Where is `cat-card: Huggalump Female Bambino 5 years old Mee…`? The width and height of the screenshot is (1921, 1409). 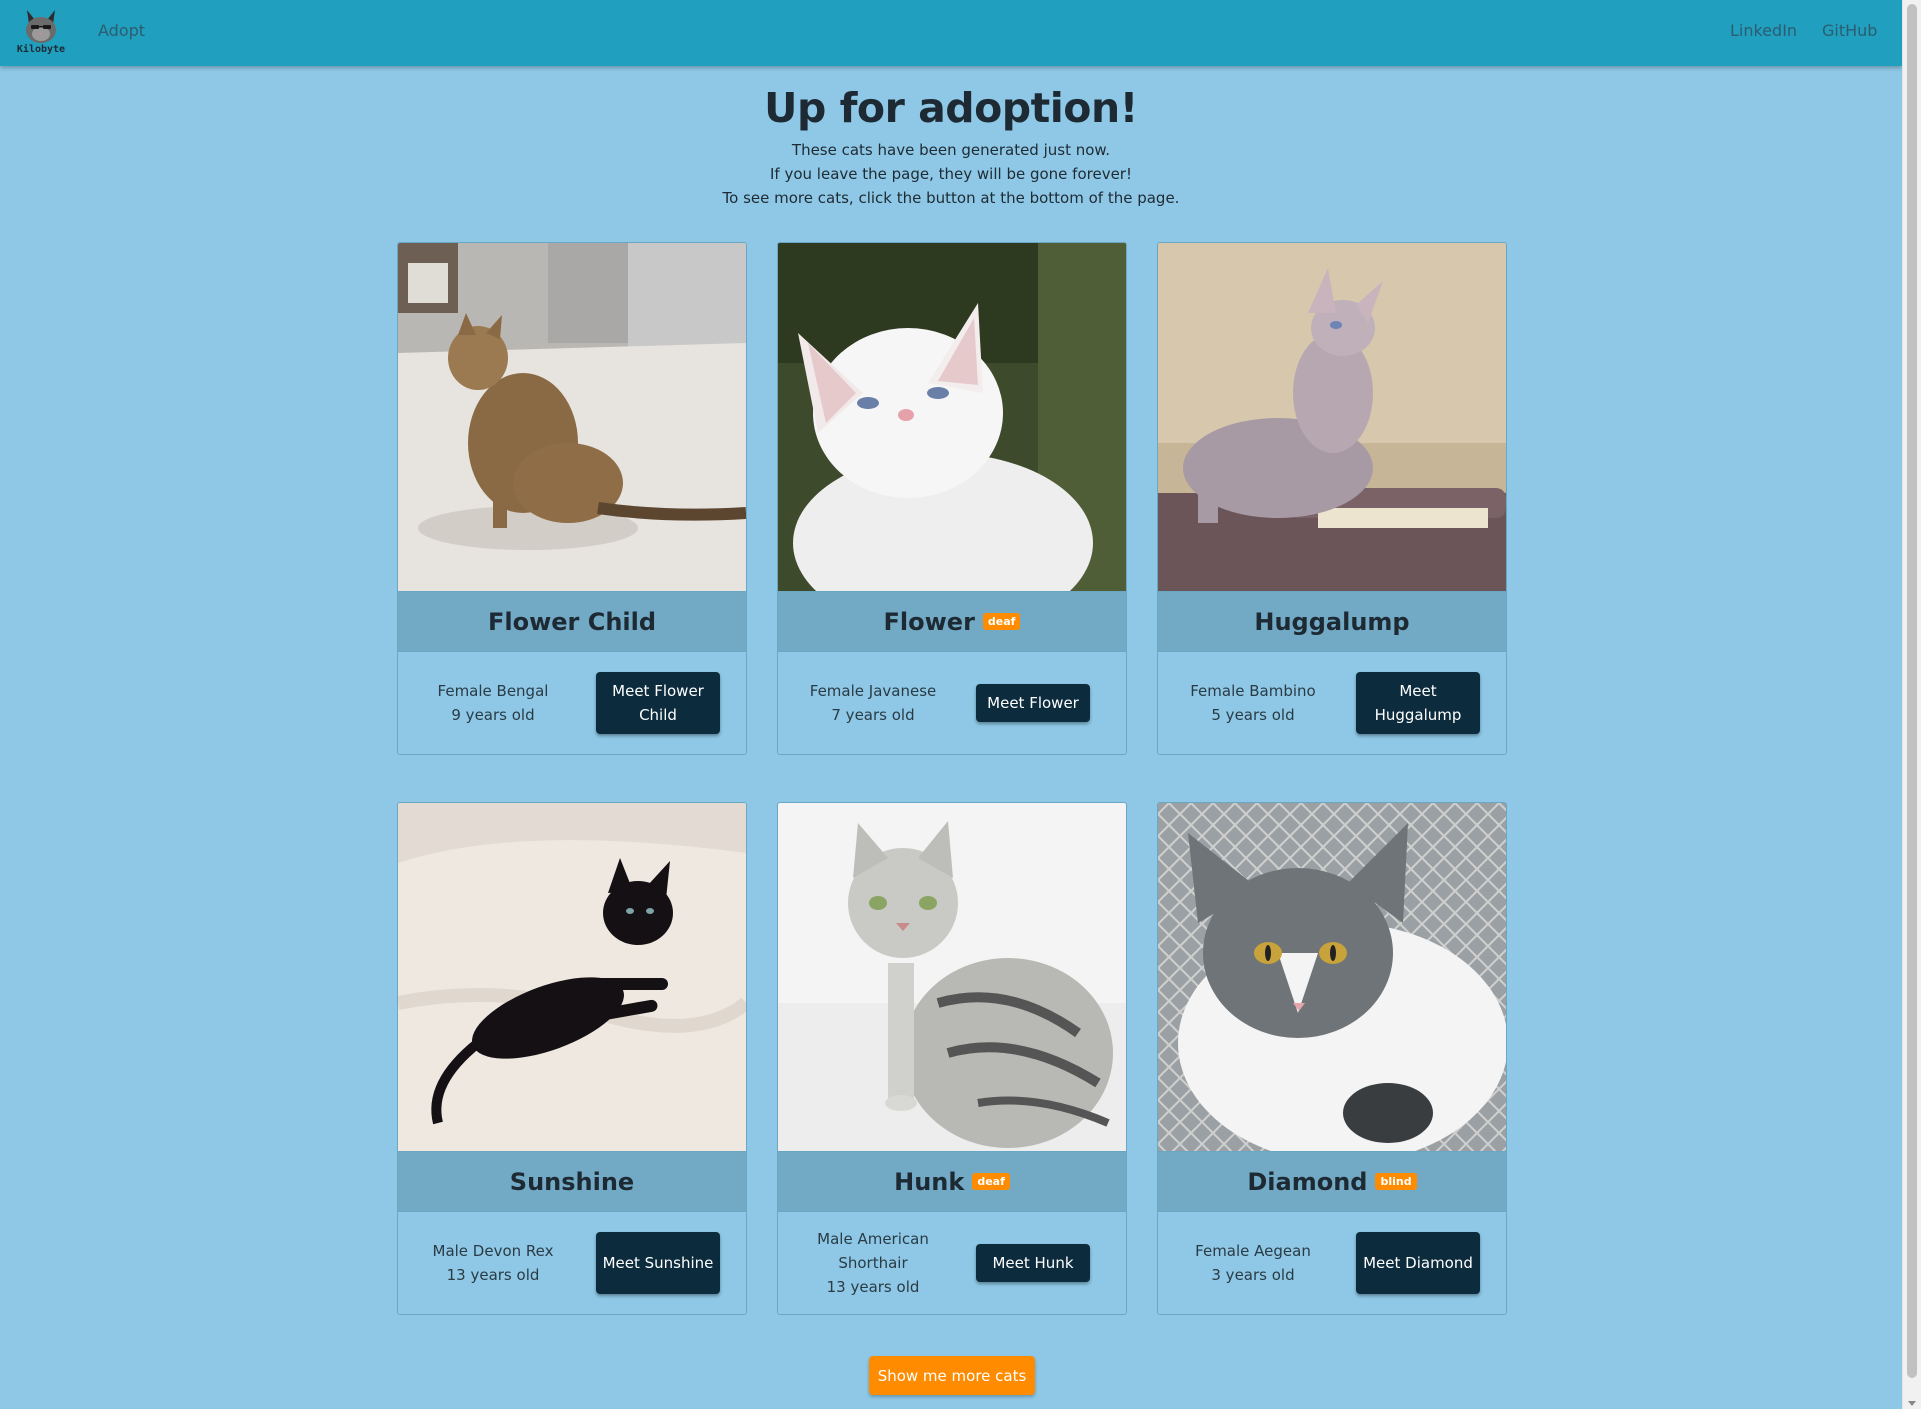
cat-card: Huggalump Female Bambino 5 years old Mee… is located at coordinates (1332, 498).